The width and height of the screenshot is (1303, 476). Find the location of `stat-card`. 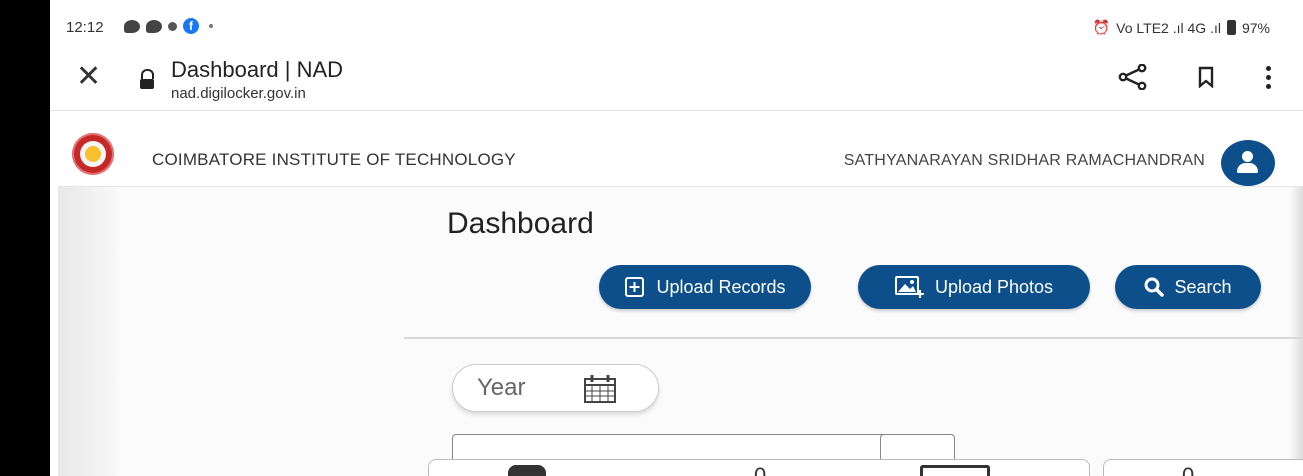

stat-card is located at coordinates (1203, 467).